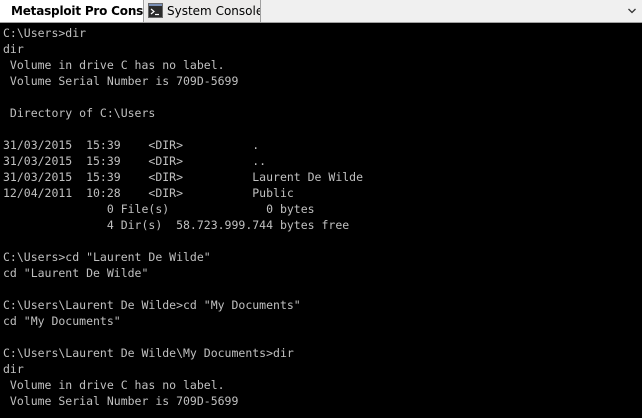 This screenshot has width=642, height=418. What do you see at coordinates (79, 113) in the screenshot?
I see `console-line: Directory of C:\Users` at bounding box center [79, 113].